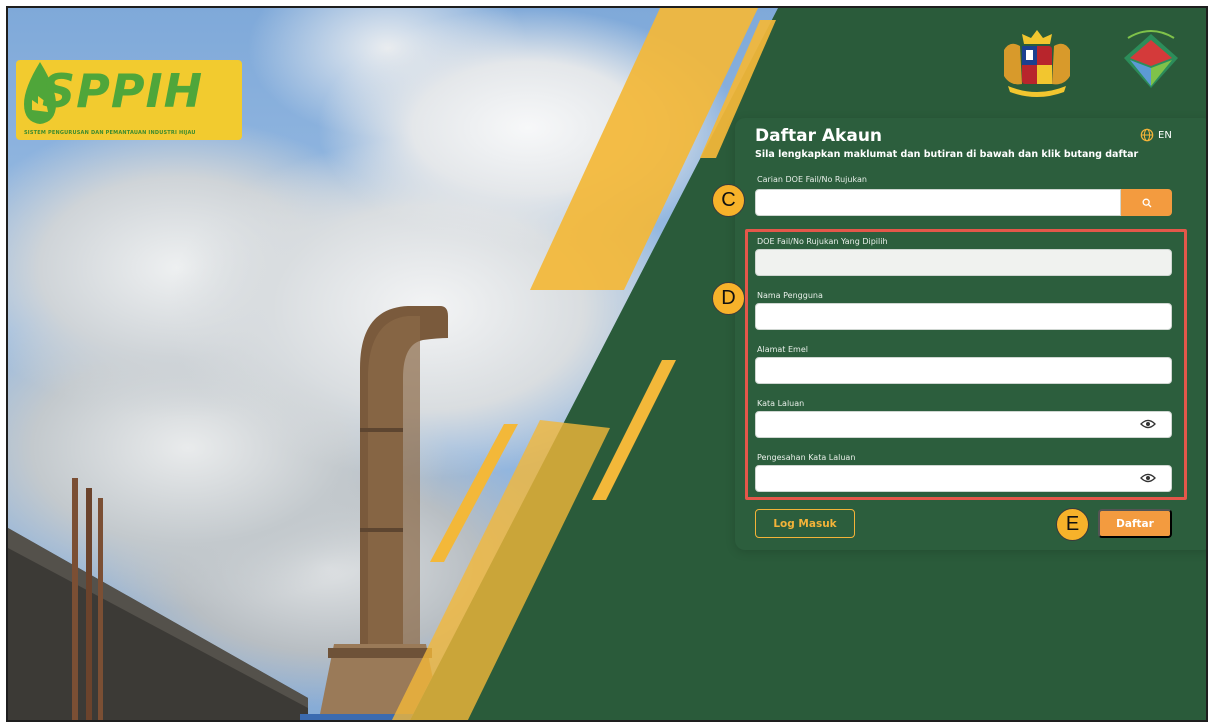 The height and width of the screenshot is (722, 1214). What do you see at coordinates (963, 370) in the screenshot?
I see `email-field` at bounding box center [963, 370].